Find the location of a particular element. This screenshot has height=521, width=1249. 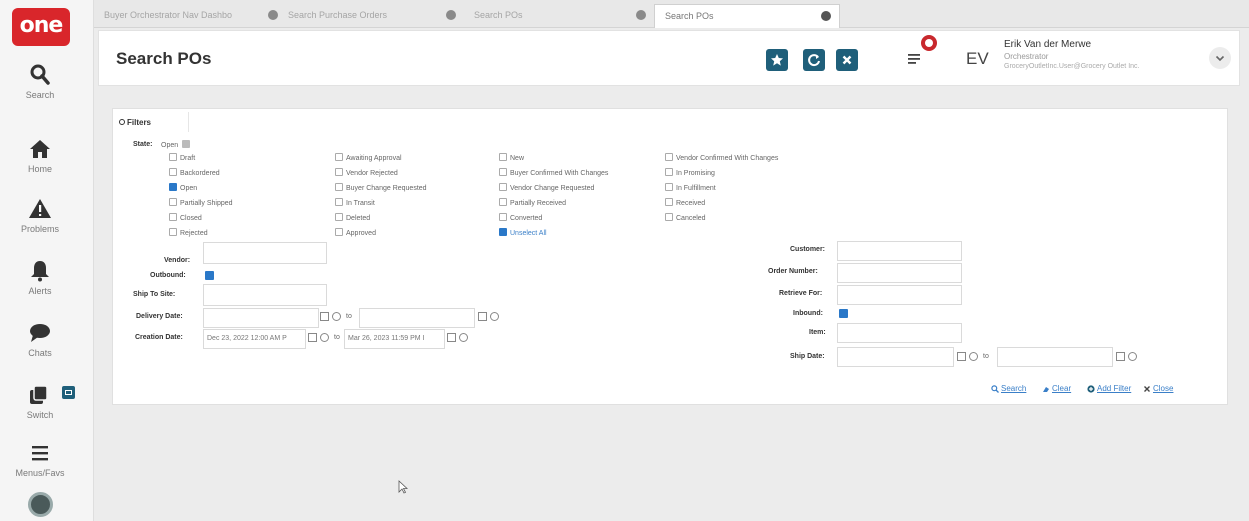

state-option-deleted: Deleted is located at coordinates (352, 218).